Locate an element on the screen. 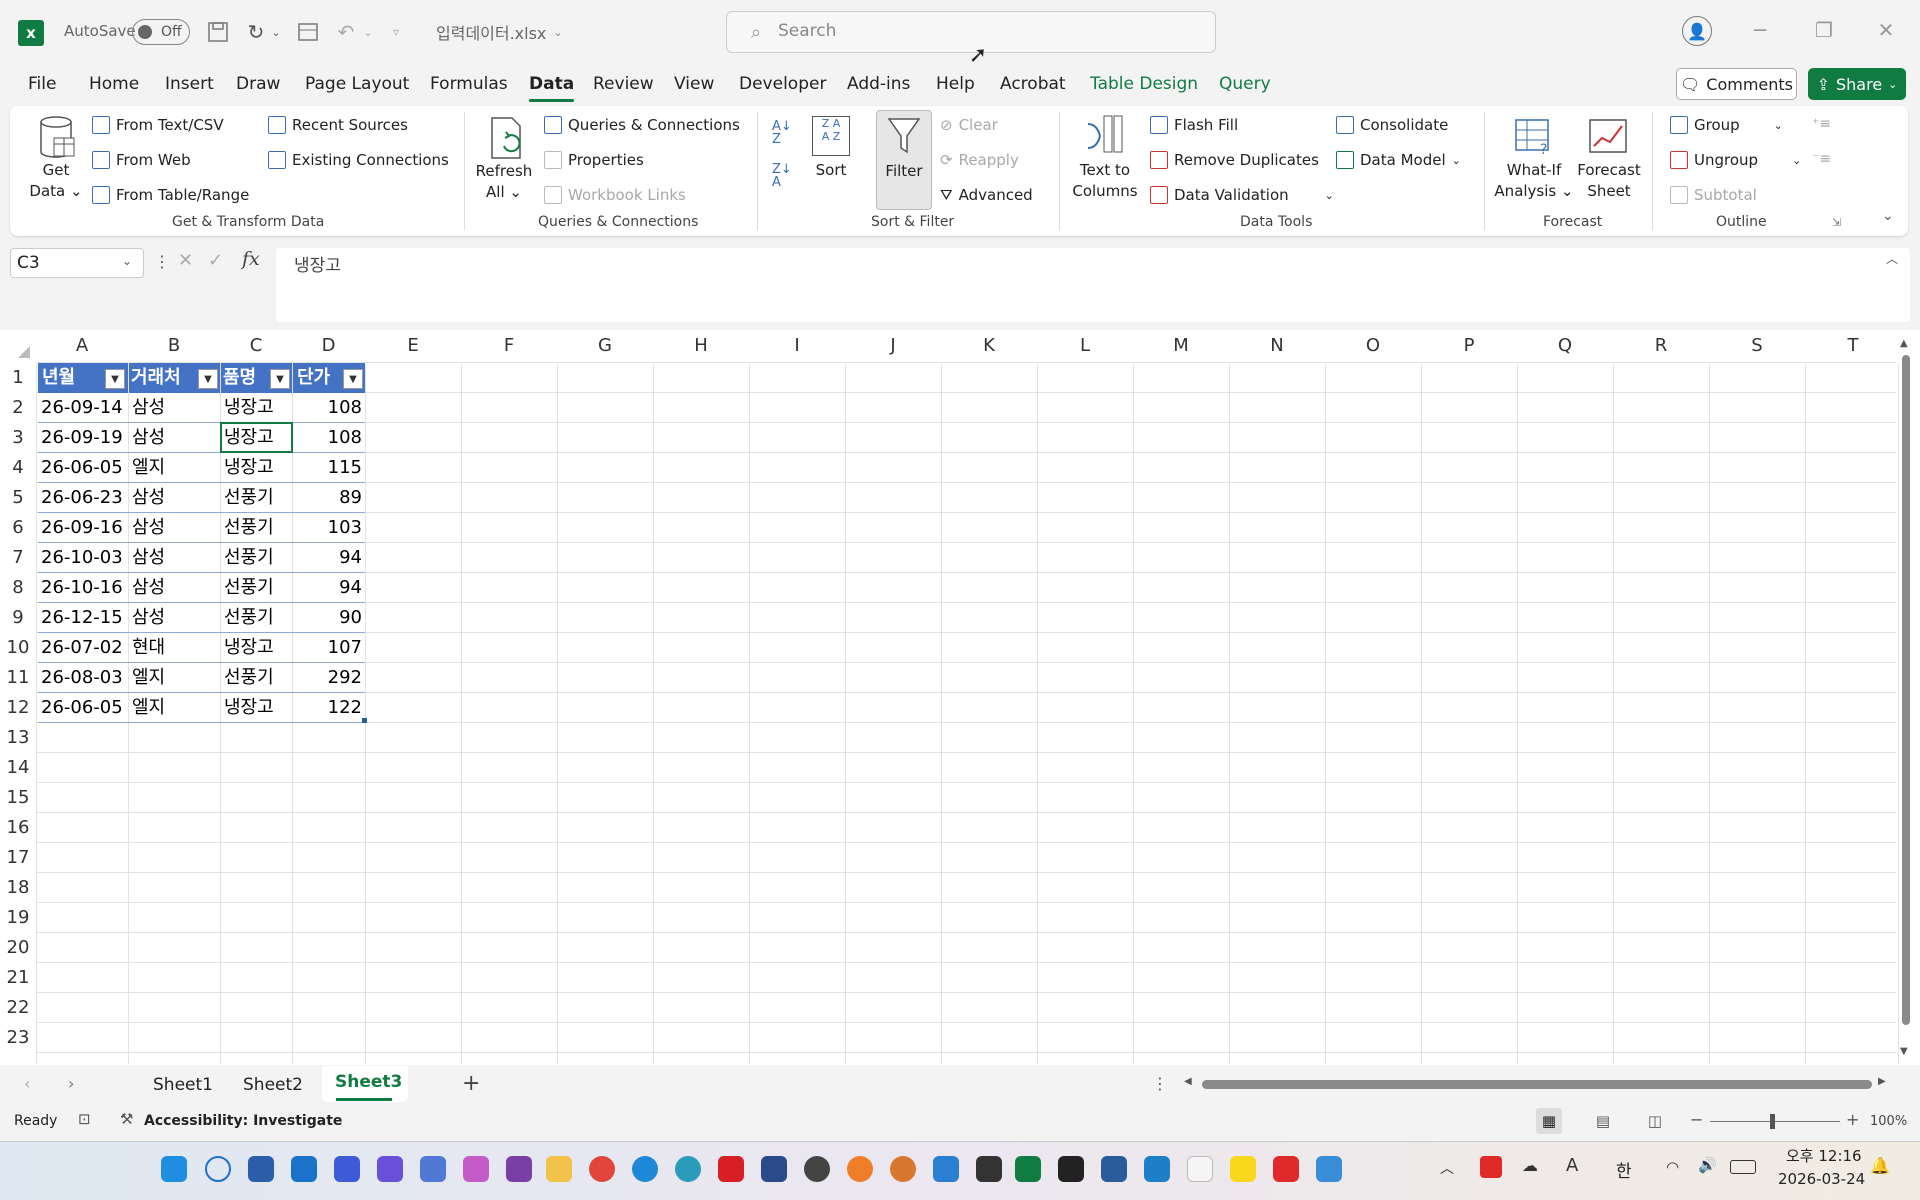  chatgpt-icon is located at coordinates (817, 1169).